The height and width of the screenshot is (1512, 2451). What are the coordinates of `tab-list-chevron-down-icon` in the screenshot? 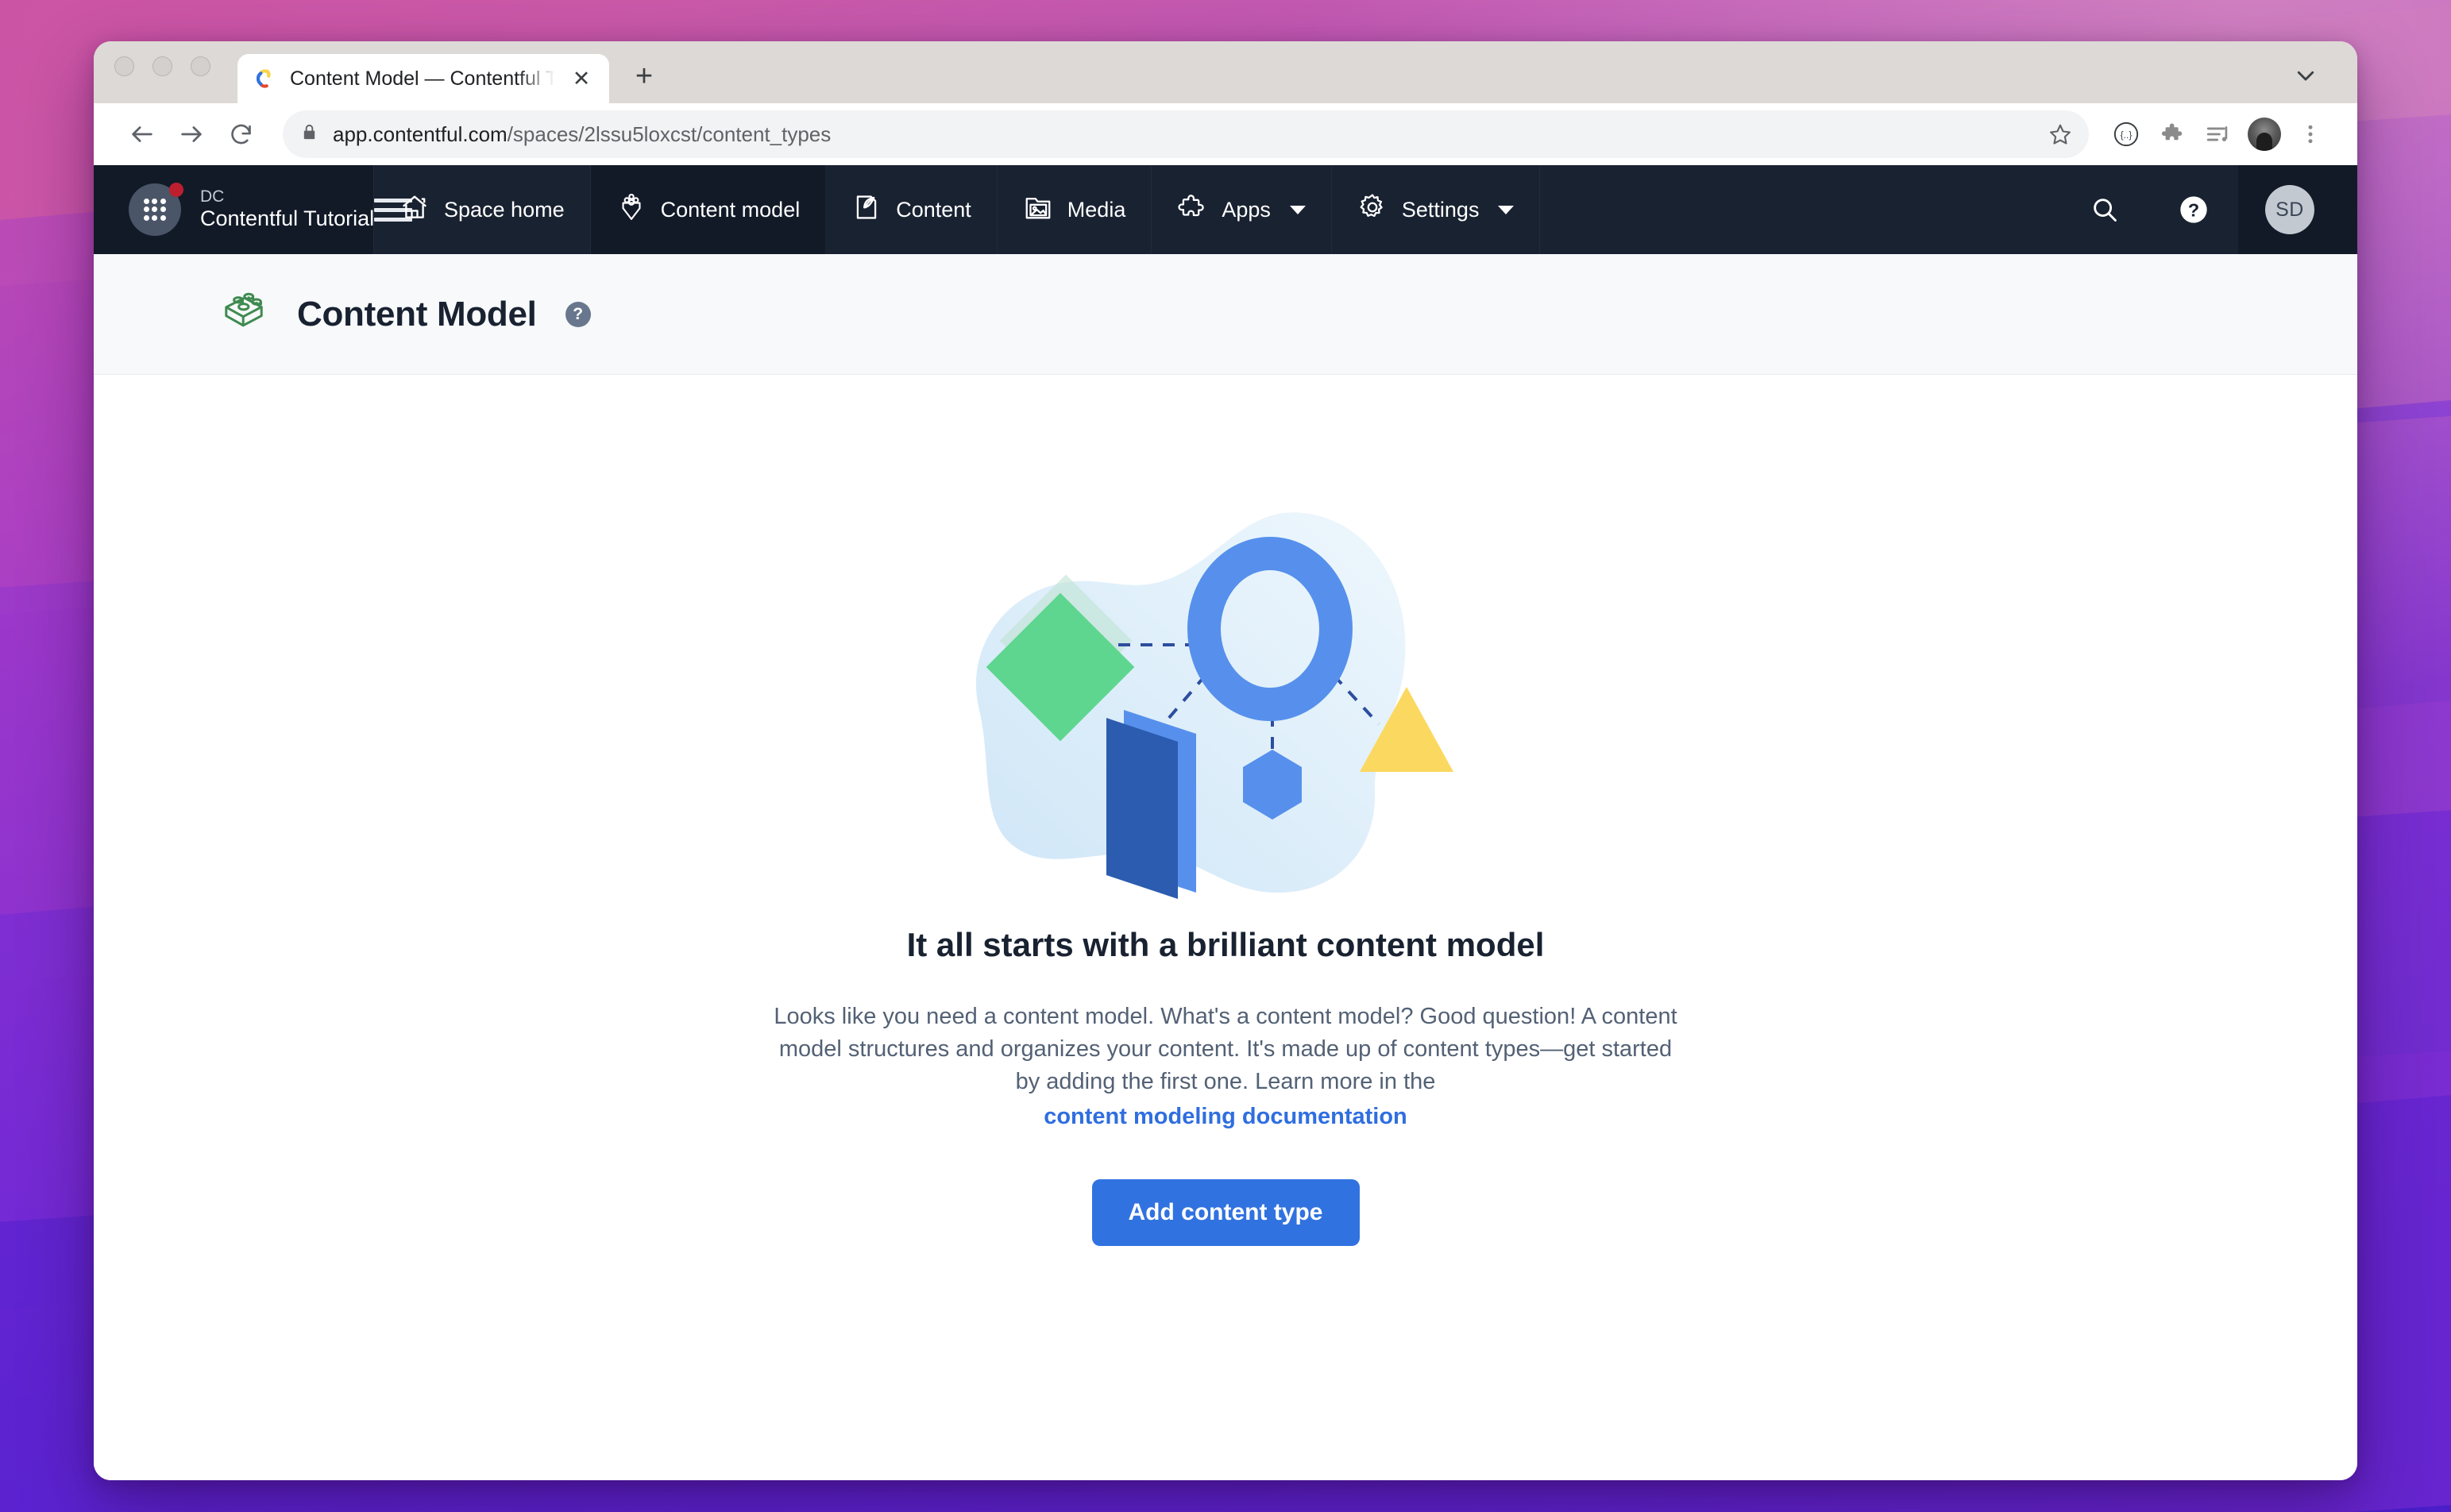 It's located at (2305, 75).